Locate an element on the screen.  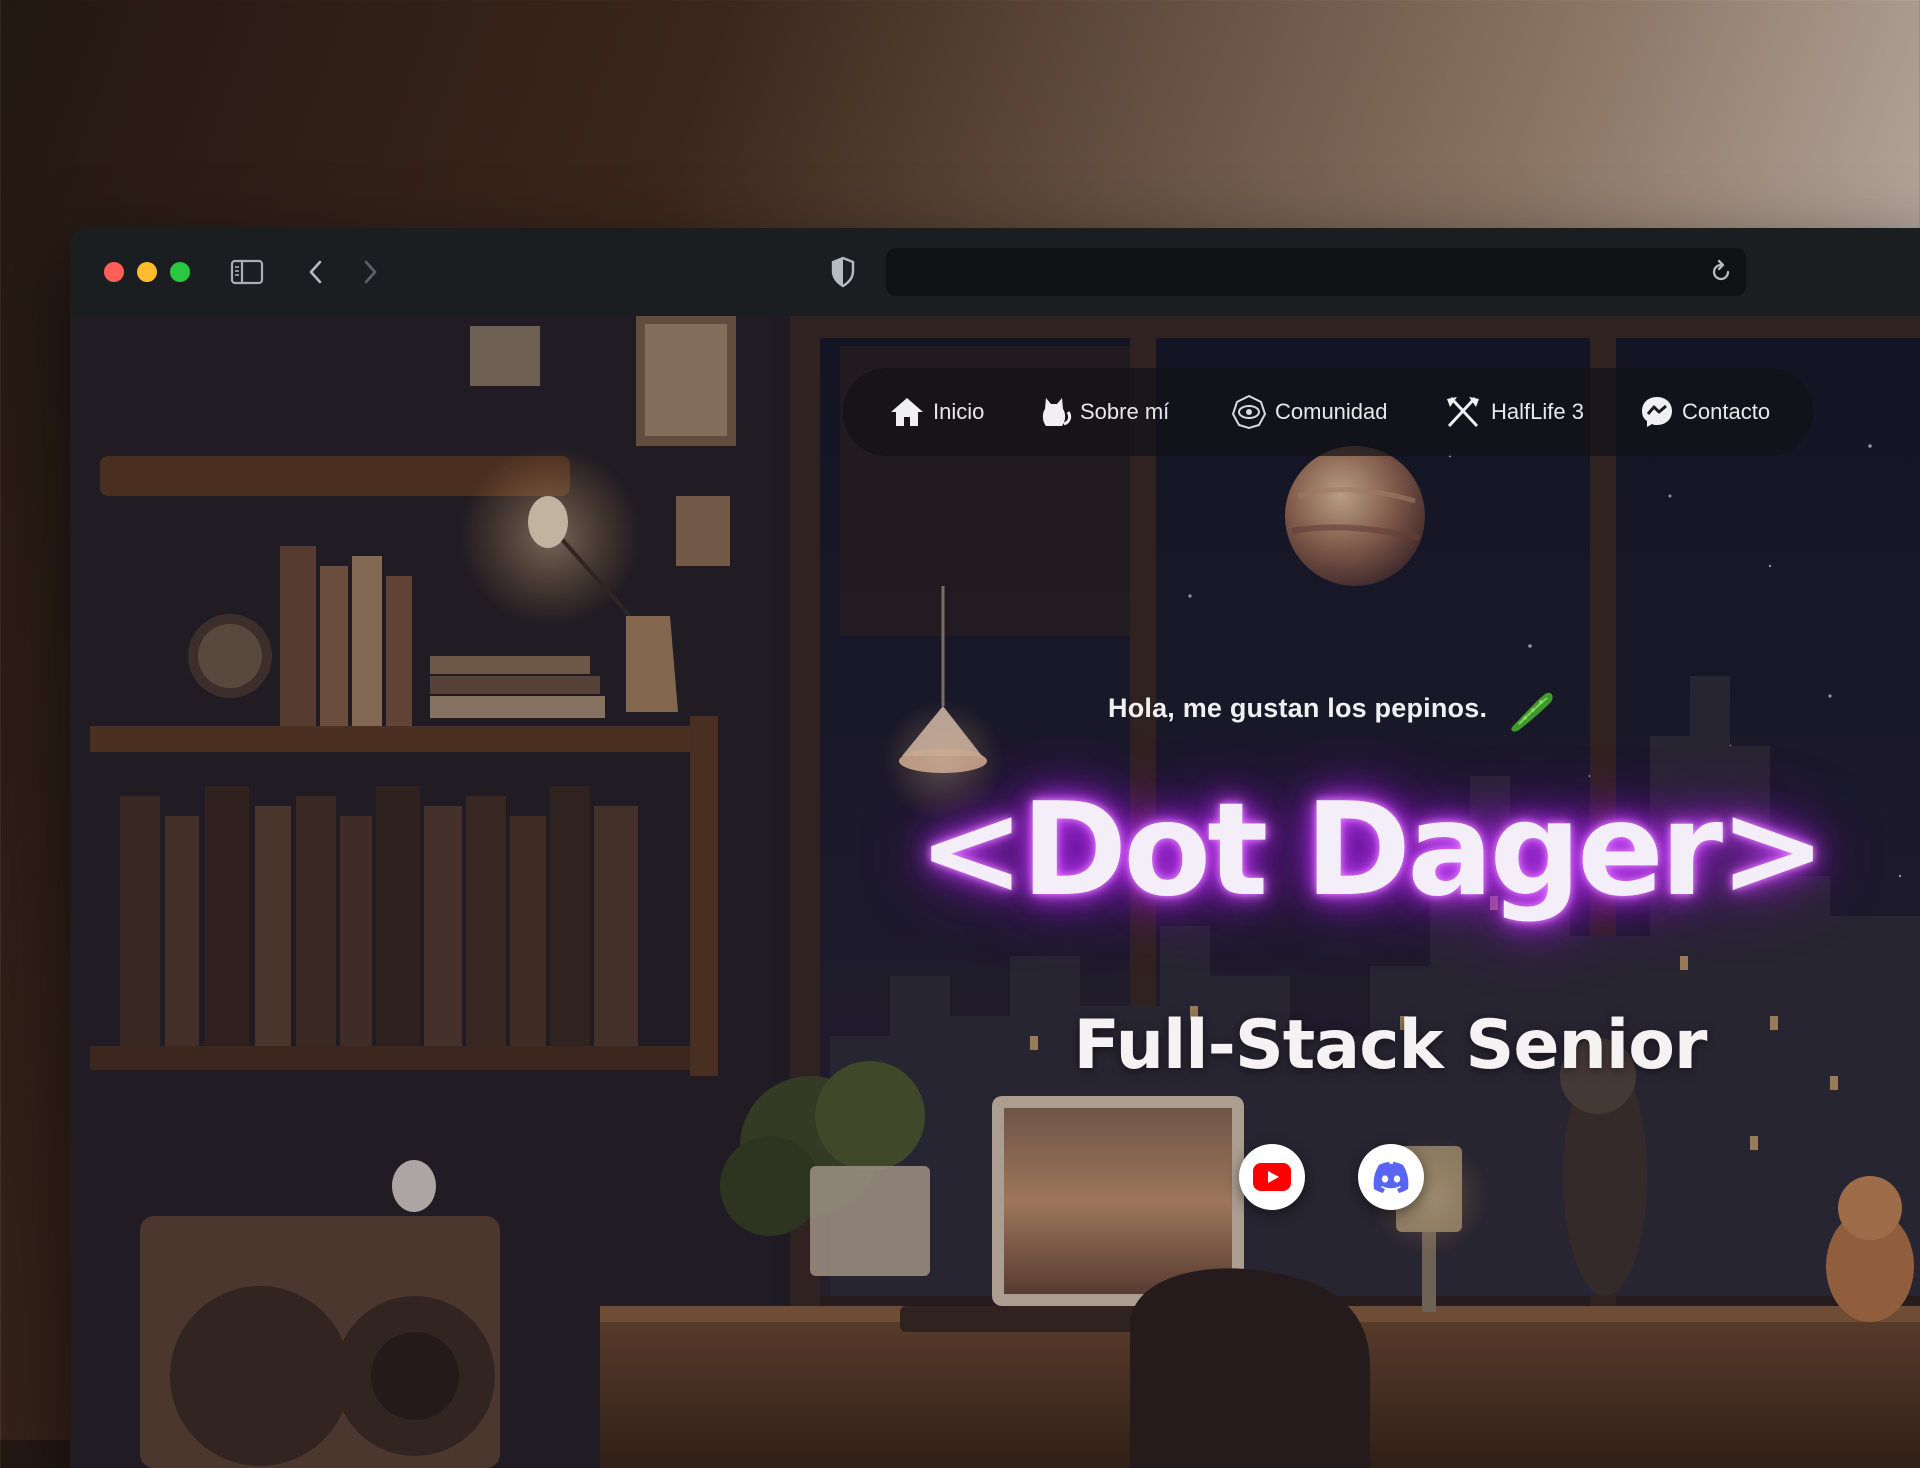
minimize-window-button is located at coordinates (147, 272).